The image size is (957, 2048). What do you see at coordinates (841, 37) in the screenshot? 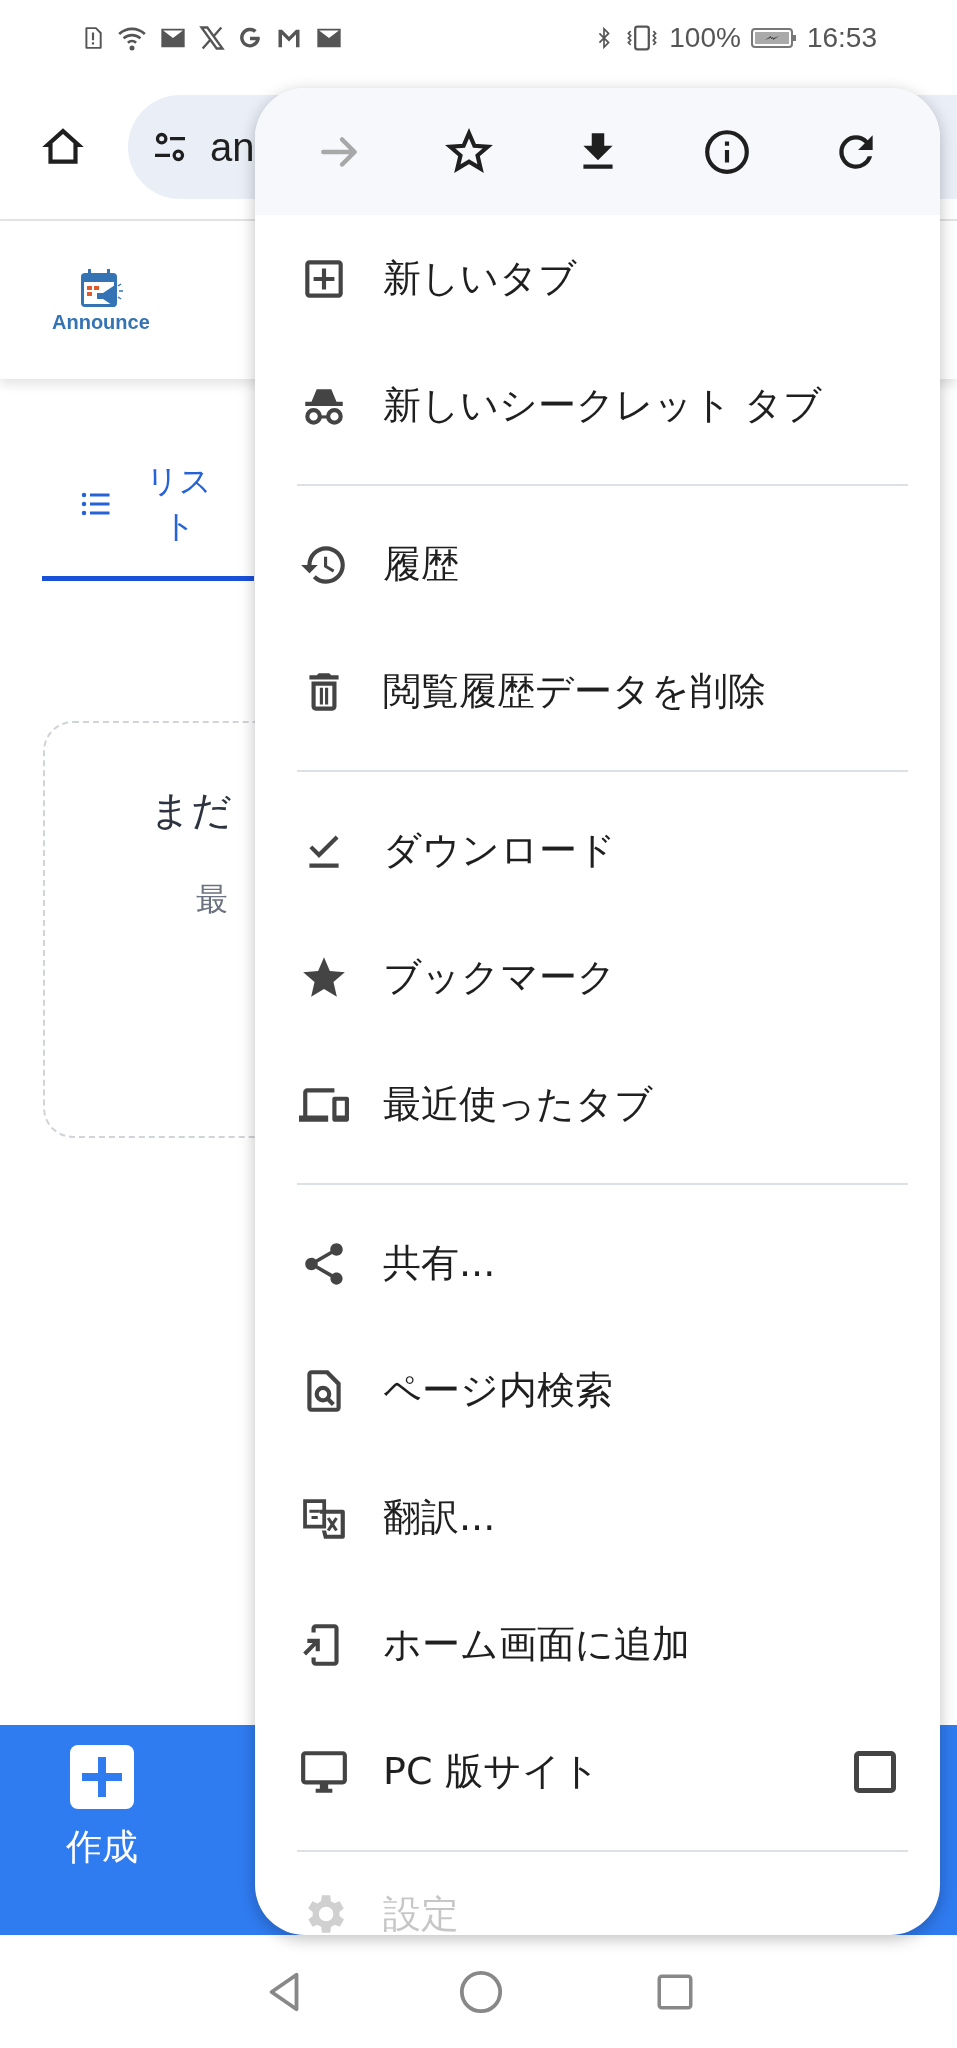
I see `clock-time: 16:53` at bounding box center [841, 37].